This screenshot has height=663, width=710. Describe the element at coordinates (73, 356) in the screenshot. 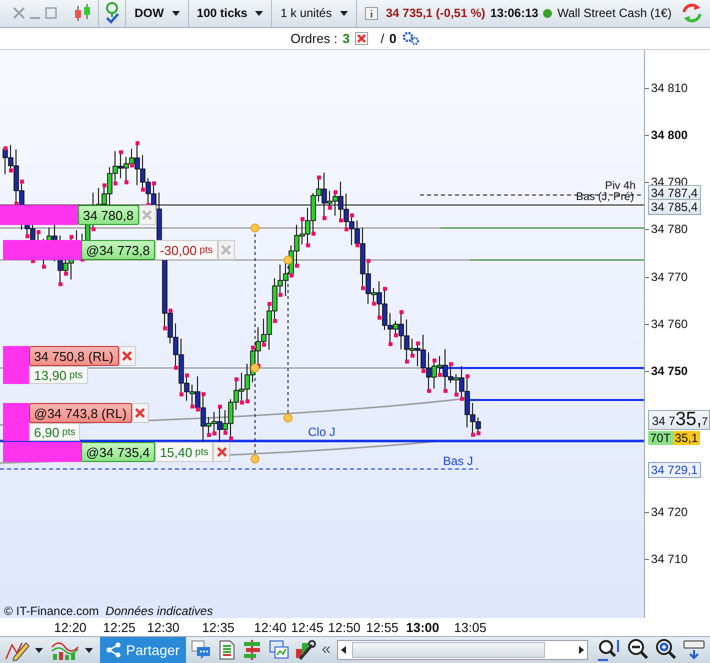

I see `order-price-tag: 34 750,8 (RL)` at that location.